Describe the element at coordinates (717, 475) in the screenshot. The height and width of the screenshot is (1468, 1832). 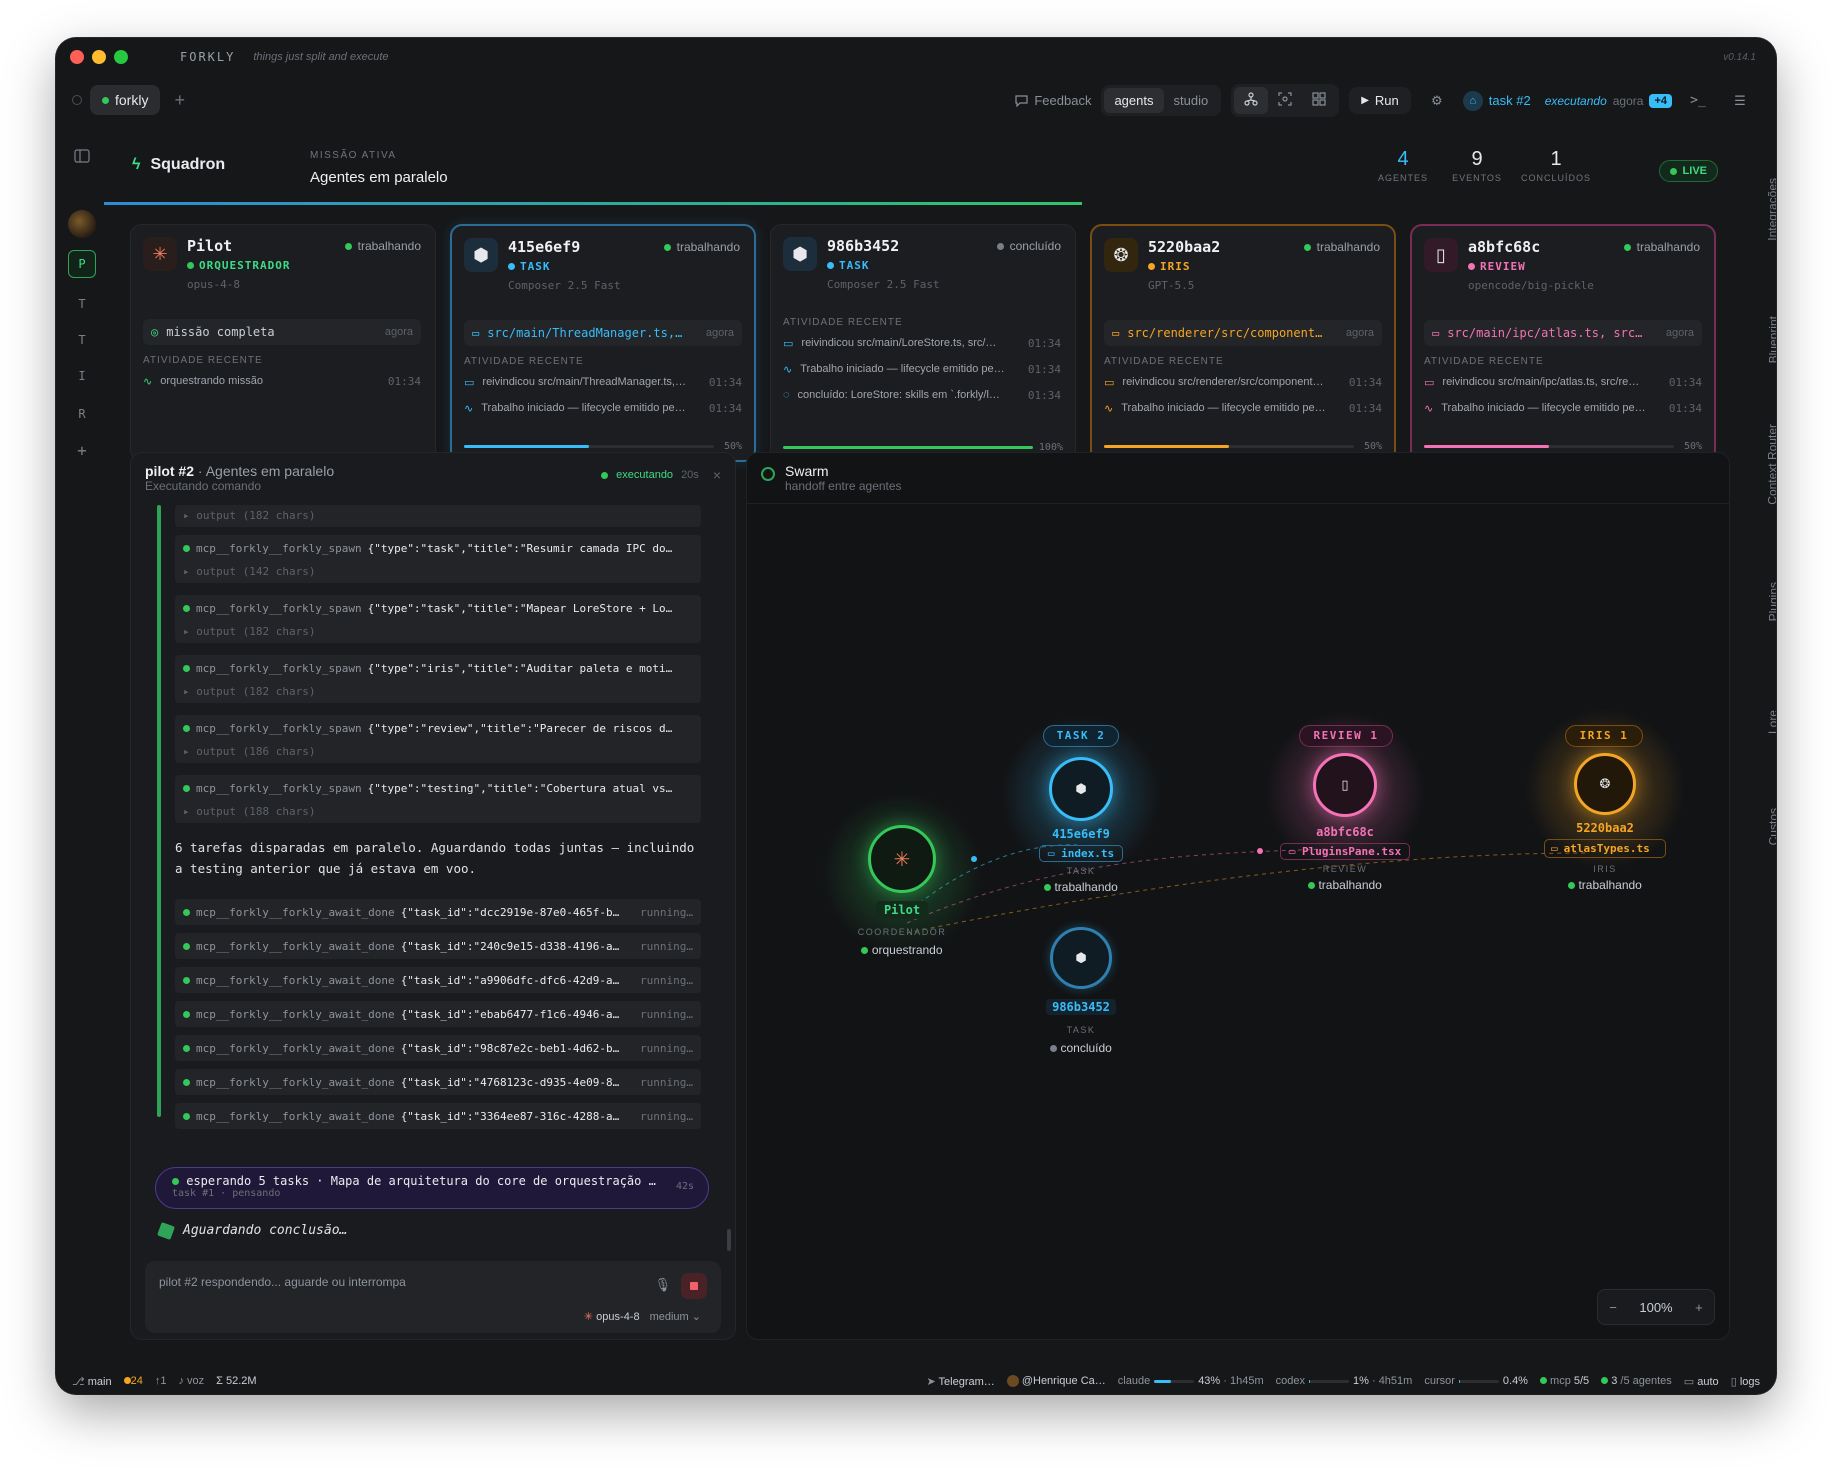
I see `close-icon: ×` at that location.